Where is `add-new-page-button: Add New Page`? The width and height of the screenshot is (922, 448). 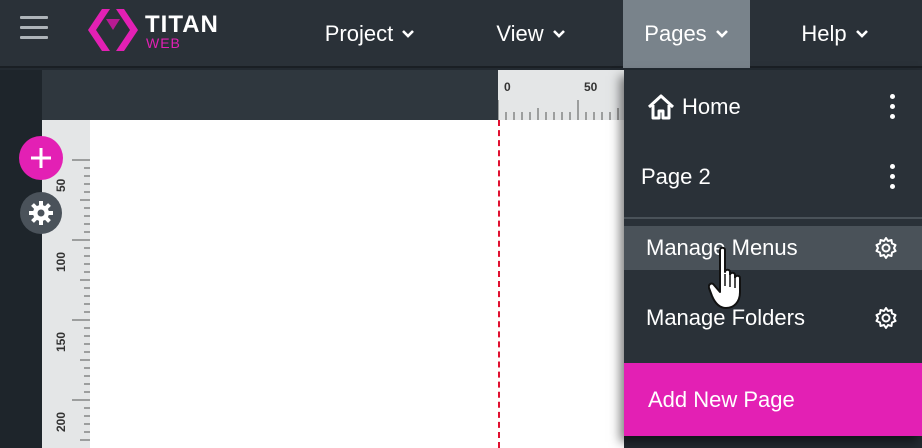 add-new-page-button: Add New Page is located at coordinates (773, 399).